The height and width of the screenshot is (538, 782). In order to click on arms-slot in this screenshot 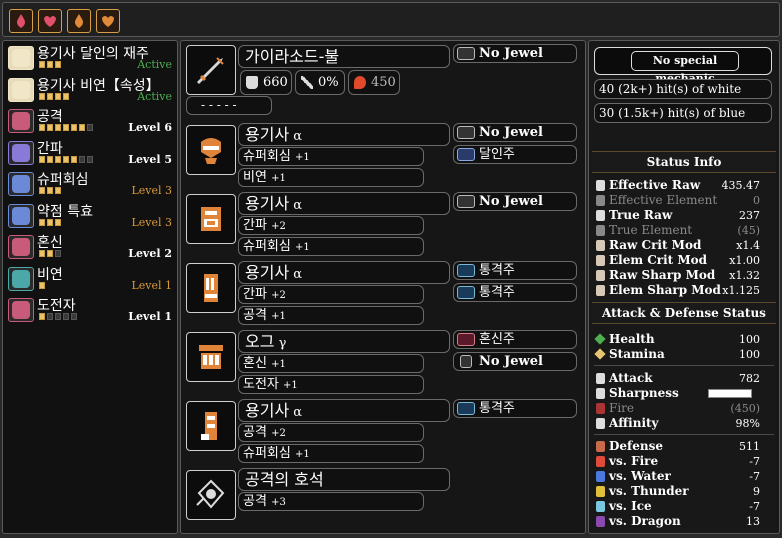, I will do `click(211, 288)`.